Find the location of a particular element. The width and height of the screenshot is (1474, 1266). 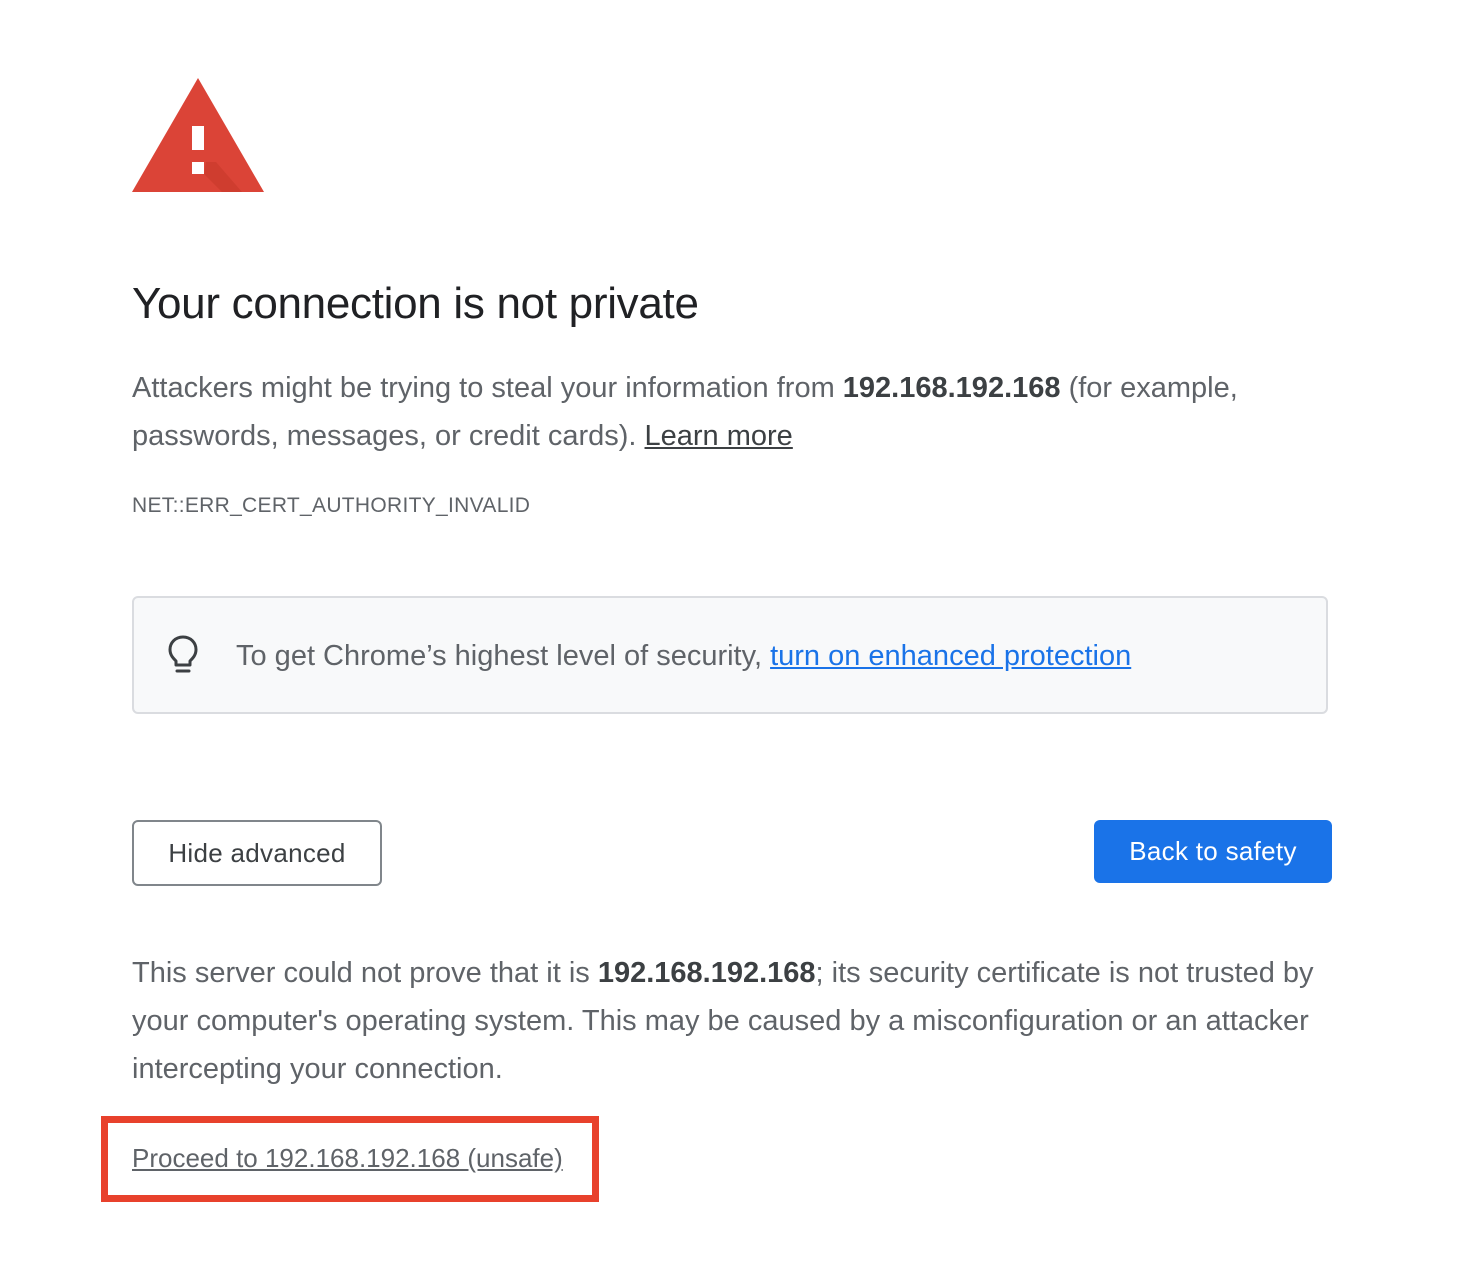

intro-host: 192.168.192.168 is located at coordinates (951, 388).